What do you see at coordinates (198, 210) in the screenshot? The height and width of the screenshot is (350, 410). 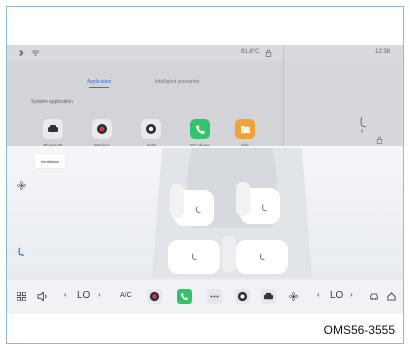 I see `seat-ventilation-front-left` at bounding box center [198, 210].